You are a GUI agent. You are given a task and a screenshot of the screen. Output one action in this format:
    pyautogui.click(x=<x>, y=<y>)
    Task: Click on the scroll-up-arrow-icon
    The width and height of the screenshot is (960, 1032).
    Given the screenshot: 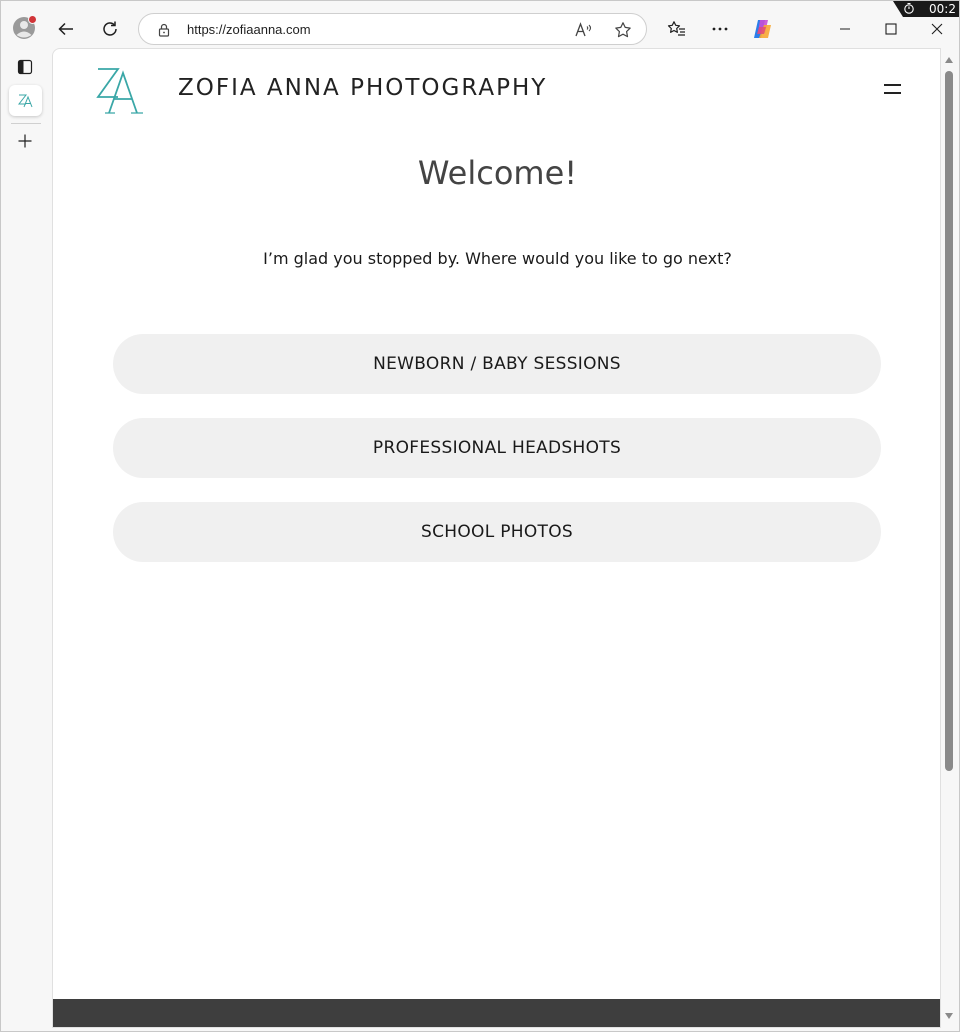 What is the action you would take?
    pyautogui.click(x=949, y=60)
    